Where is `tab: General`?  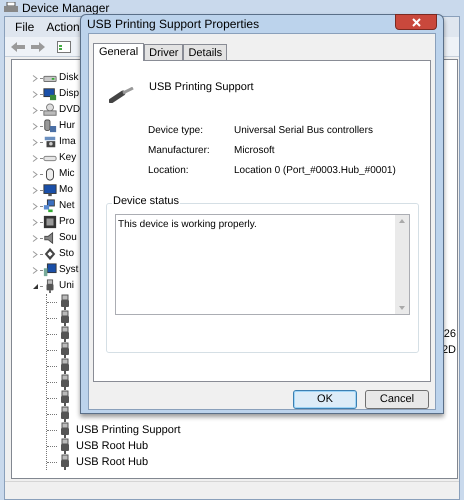 tab: General is located at coordinates (118, 52).